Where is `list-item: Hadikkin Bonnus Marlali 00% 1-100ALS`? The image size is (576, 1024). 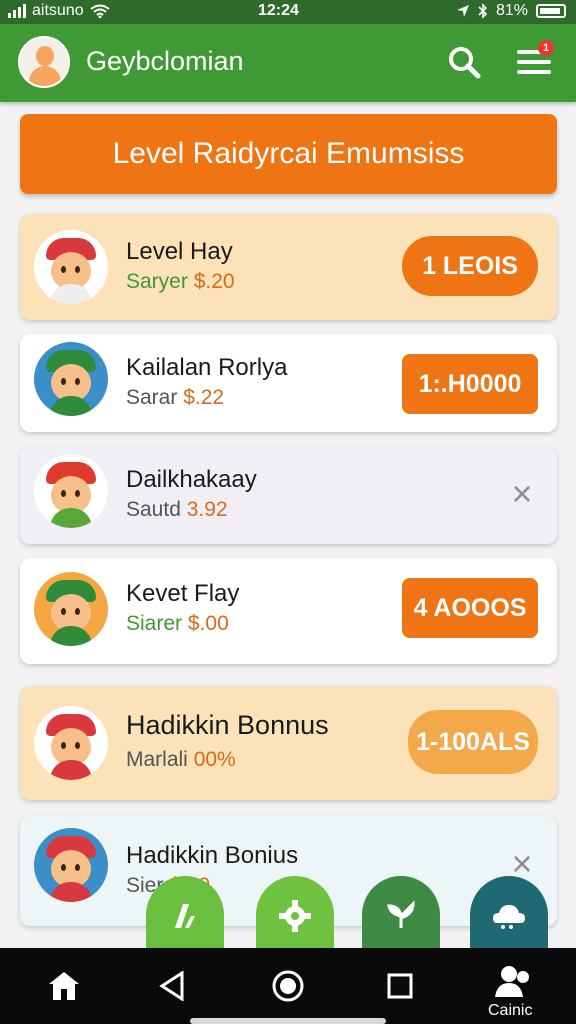
list-item: Hadikkin Bonnus Marlali 00% 1-100ALS is located at coordinates (288, 743).